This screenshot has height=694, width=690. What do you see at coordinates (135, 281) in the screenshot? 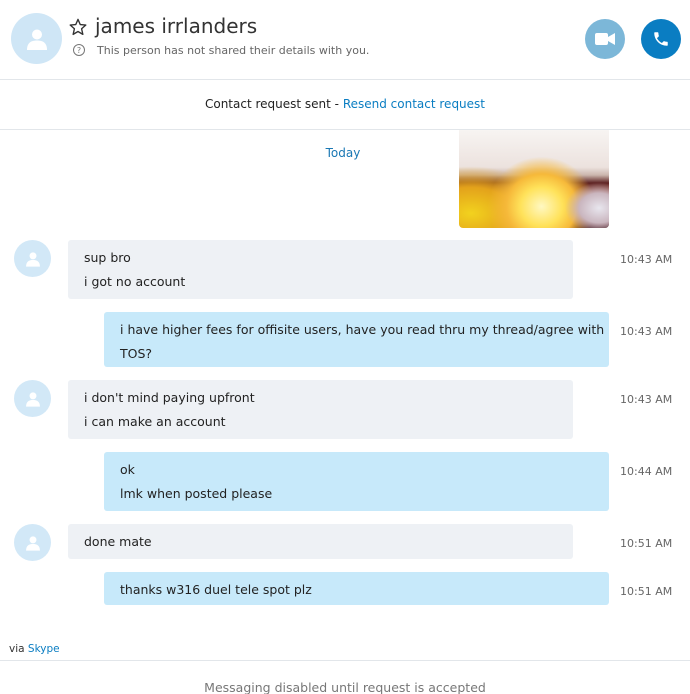
I see `message-text: i got no account` at bounding box center [135, 281].